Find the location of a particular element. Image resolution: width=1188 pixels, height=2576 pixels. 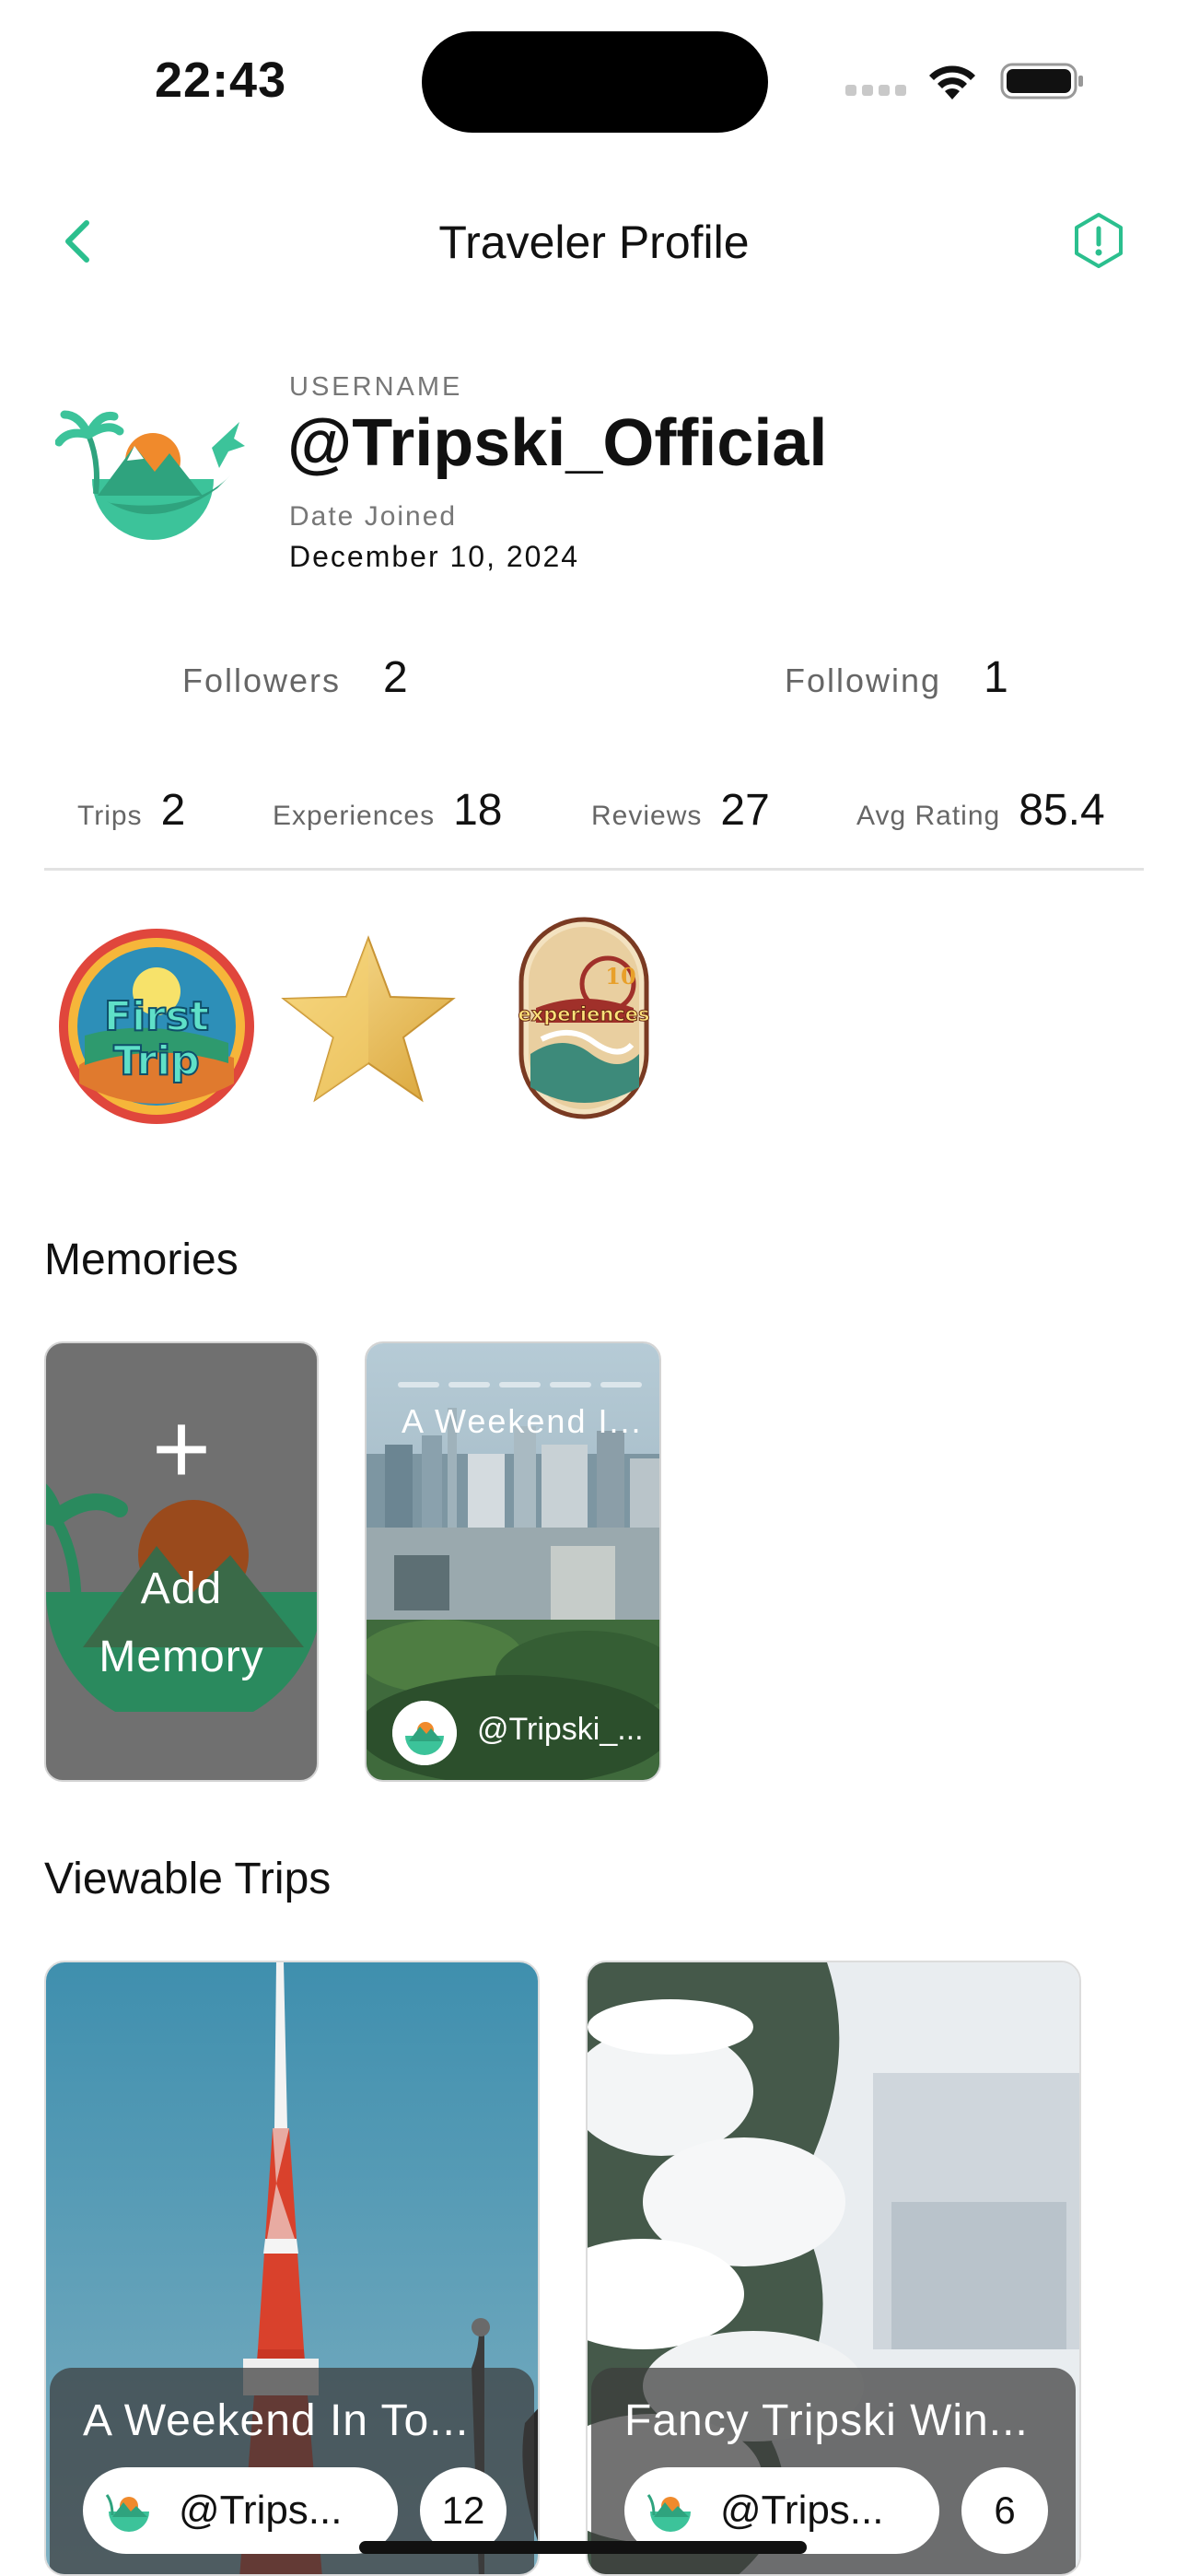

trips-stat: Trips 2 is located at coordinates (131, 810).